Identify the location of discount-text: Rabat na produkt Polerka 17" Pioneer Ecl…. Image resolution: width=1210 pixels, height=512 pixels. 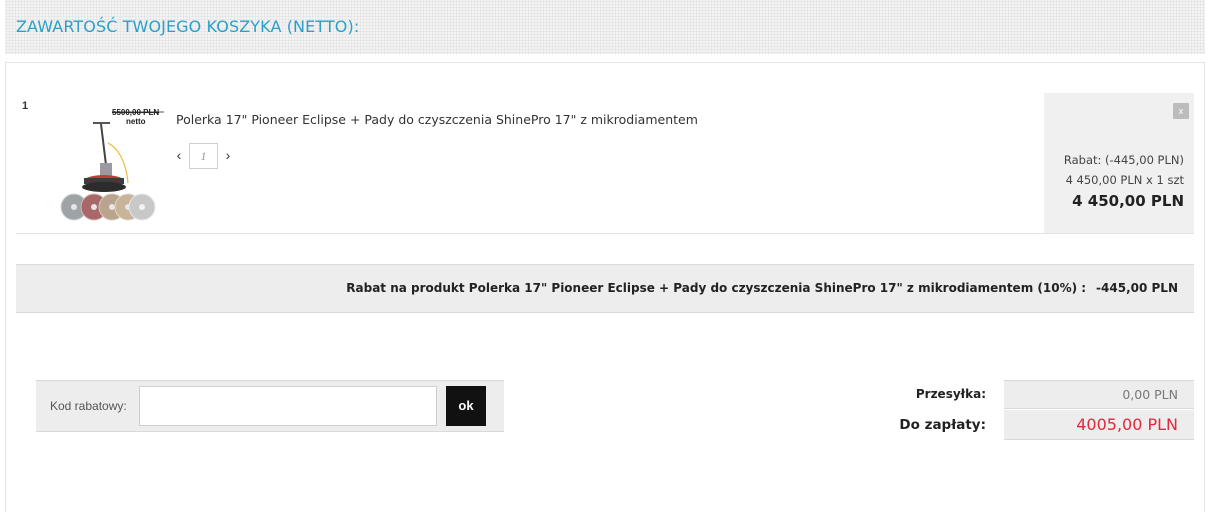
(762, 288).